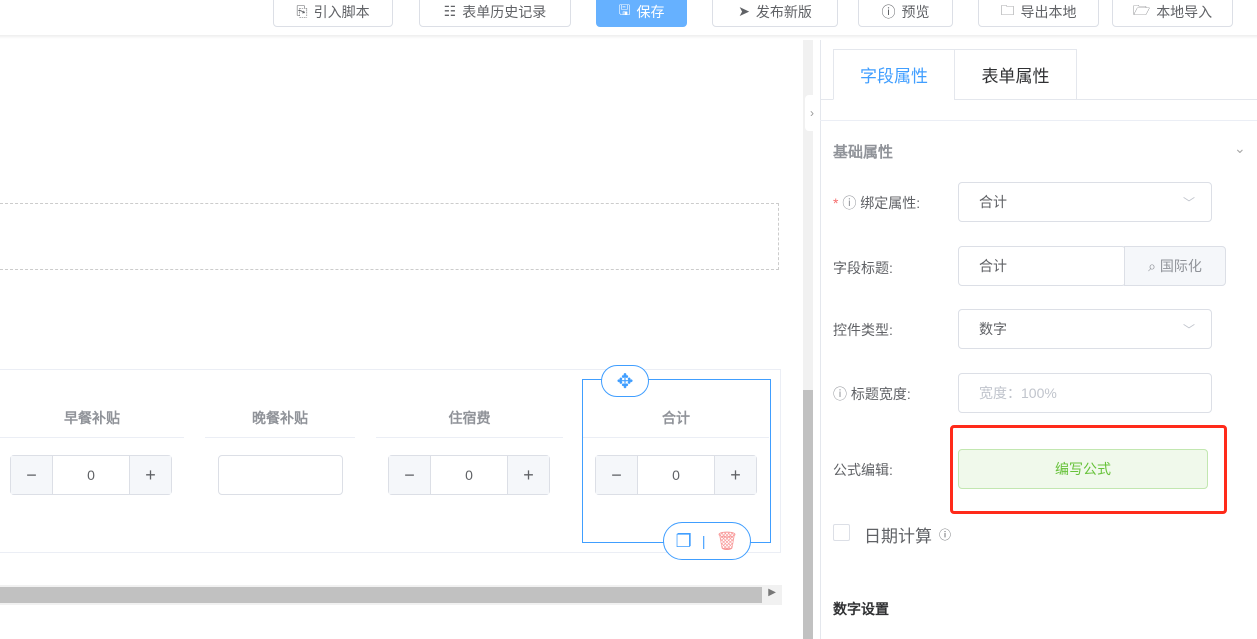 This screenshot has width=1257, height=639. What do you see at coordinates (1007, 9) in the screenshot?
I see `folder-icon: 🗀` at bounding box center [1007, 9].